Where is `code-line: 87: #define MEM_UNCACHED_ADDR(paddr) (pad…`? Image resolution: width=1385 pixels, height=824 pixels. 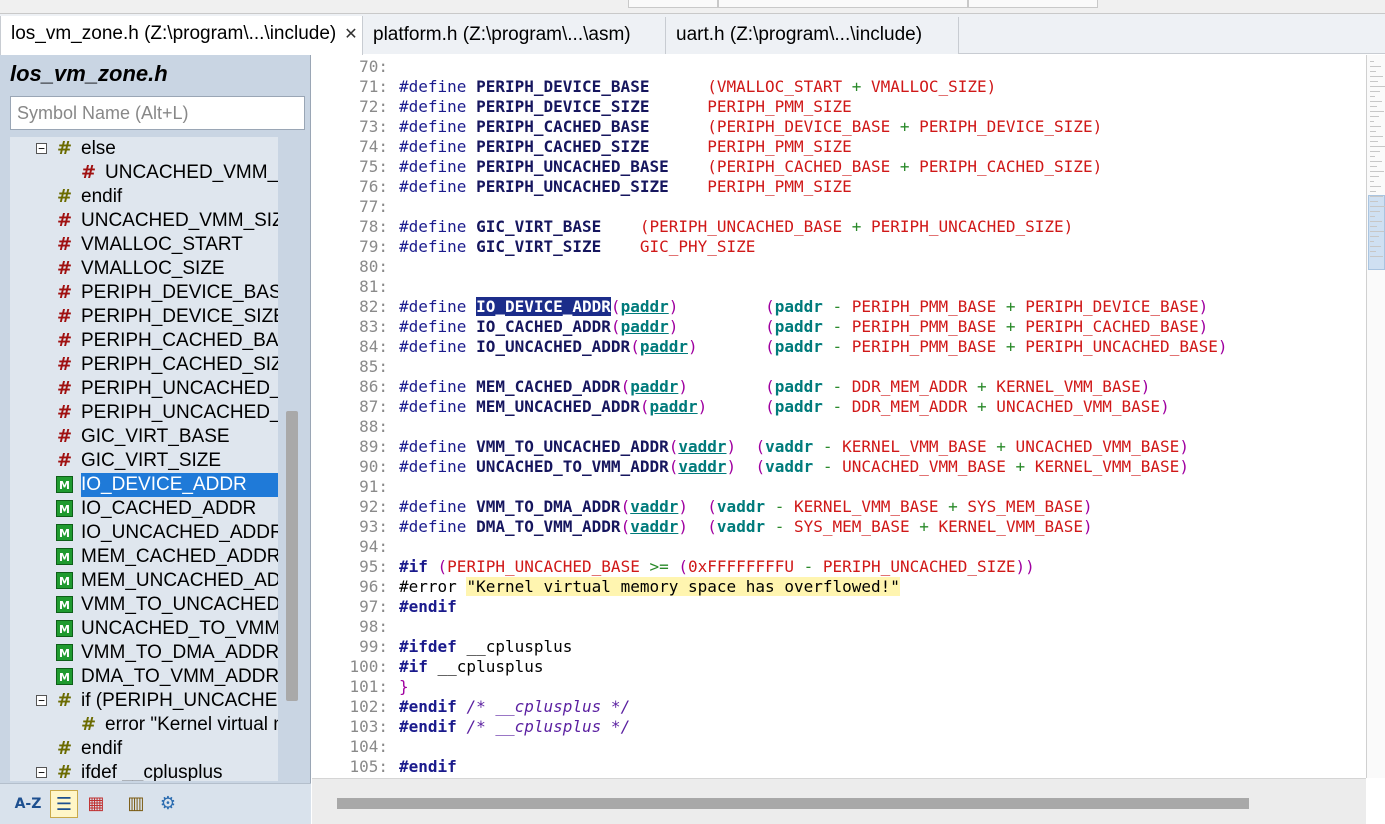 code-line: 87: #define MEM_UNCACHED_ADDR(paddr) (pad… is located at coordinates (839, 407).